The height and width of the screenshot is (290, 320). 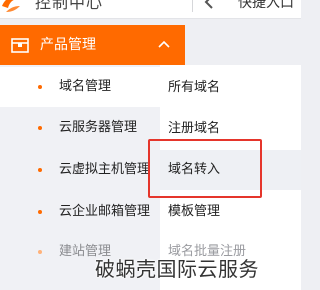 I want to click on submenu-template-management: 模板管理, so click(x=230, y=212).